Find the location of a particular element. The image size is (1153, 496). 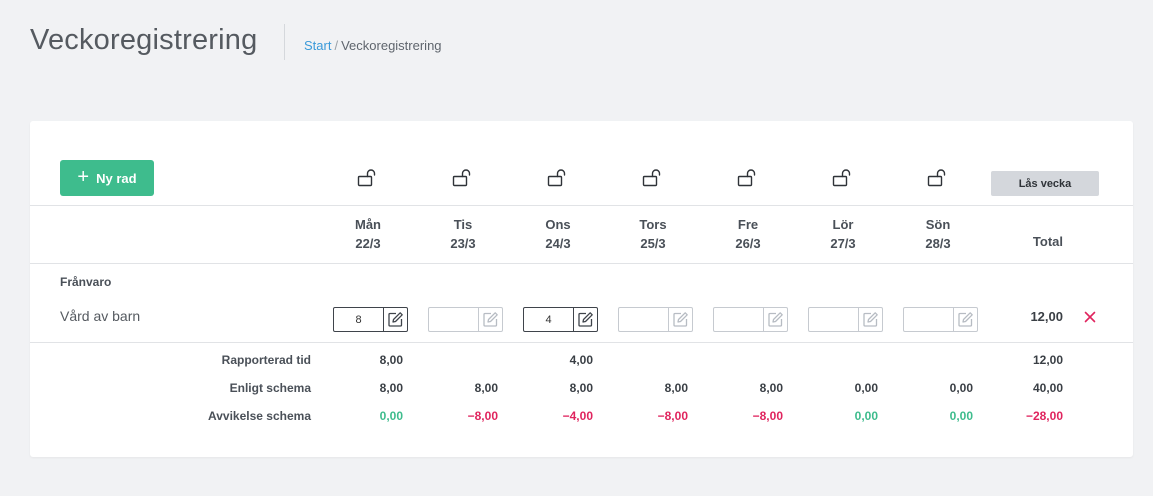

day-column-header: Lör 27/3 is located at coordinates (843, 234).